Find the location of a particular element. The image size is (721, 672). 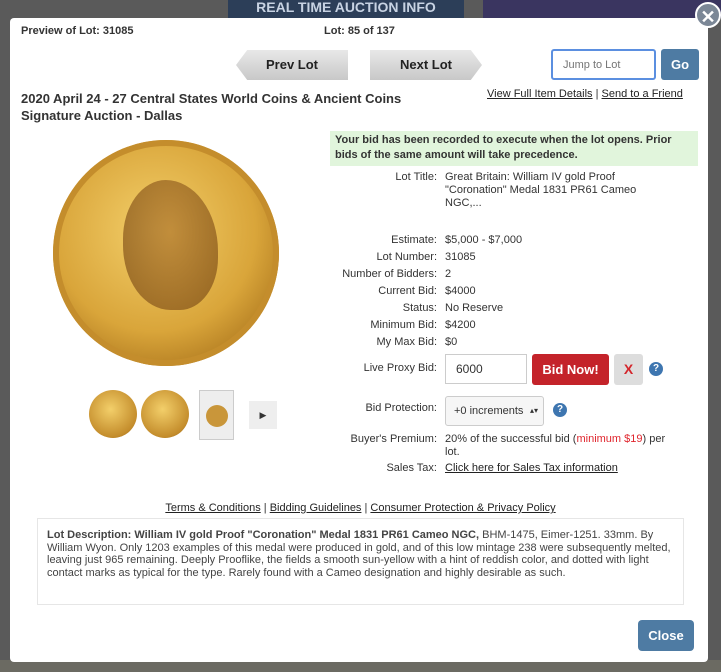

detail-value: No Reserve is located at coordinates (474, 308).